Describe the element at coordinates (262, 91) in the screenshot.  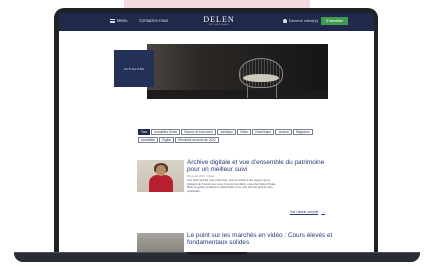
I see `chair-legs` at that location.